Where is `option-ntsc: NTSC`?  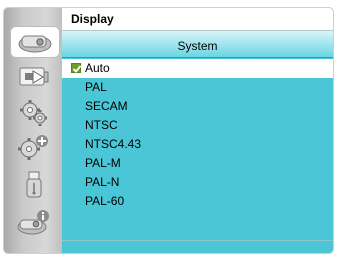
option-ntsc: NTSC is located at coordinates (197, 125).